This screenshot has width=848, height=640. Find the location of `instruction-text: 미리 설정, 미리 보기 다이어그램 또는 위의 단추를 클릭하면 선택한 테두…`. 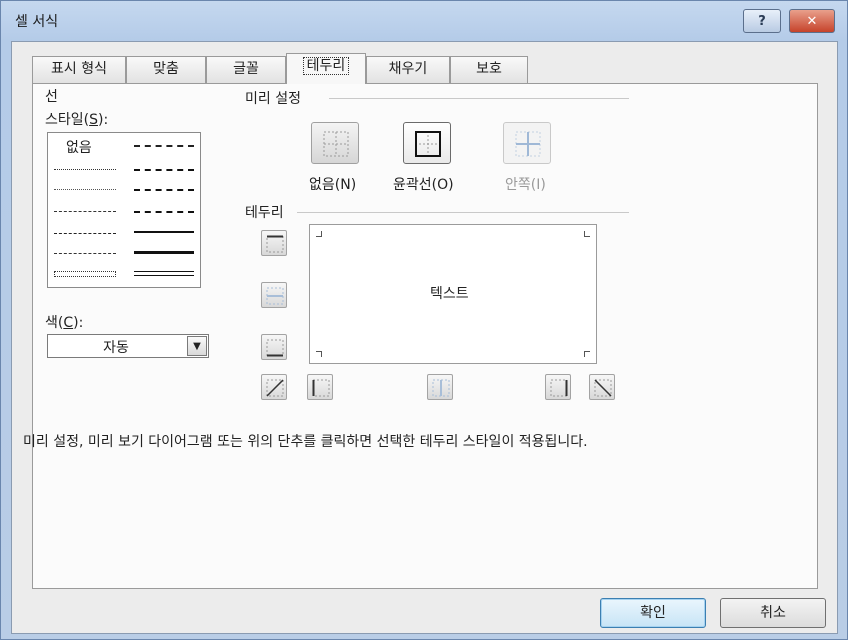

instruction-text: 미리 설정, 미리 보기 다이어그램 또는 위의 단추를 클릭하면 선택한 테두… is located at coordinates (305, 442).